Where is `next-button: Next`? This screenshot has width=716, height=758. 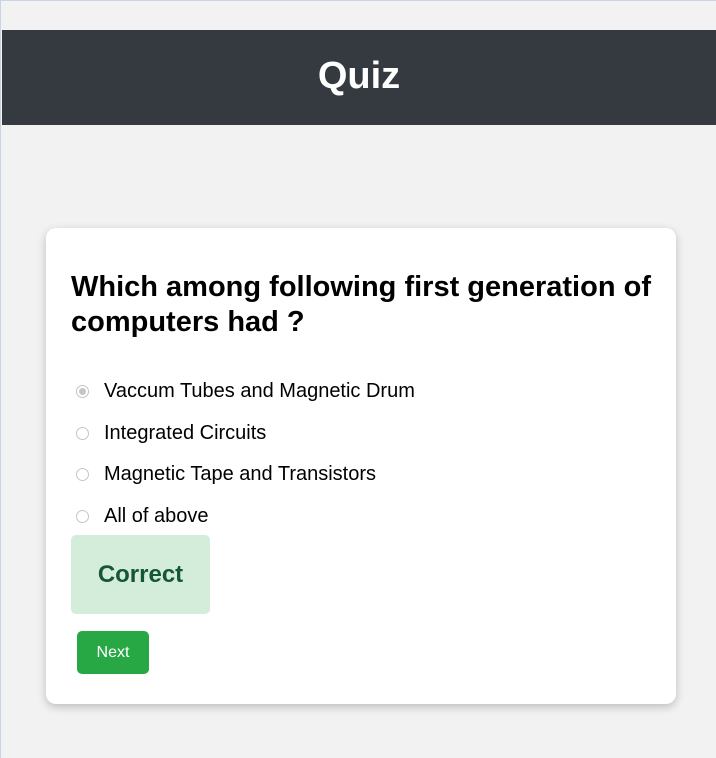 next-button: Next is located at coordinates (113, 652).